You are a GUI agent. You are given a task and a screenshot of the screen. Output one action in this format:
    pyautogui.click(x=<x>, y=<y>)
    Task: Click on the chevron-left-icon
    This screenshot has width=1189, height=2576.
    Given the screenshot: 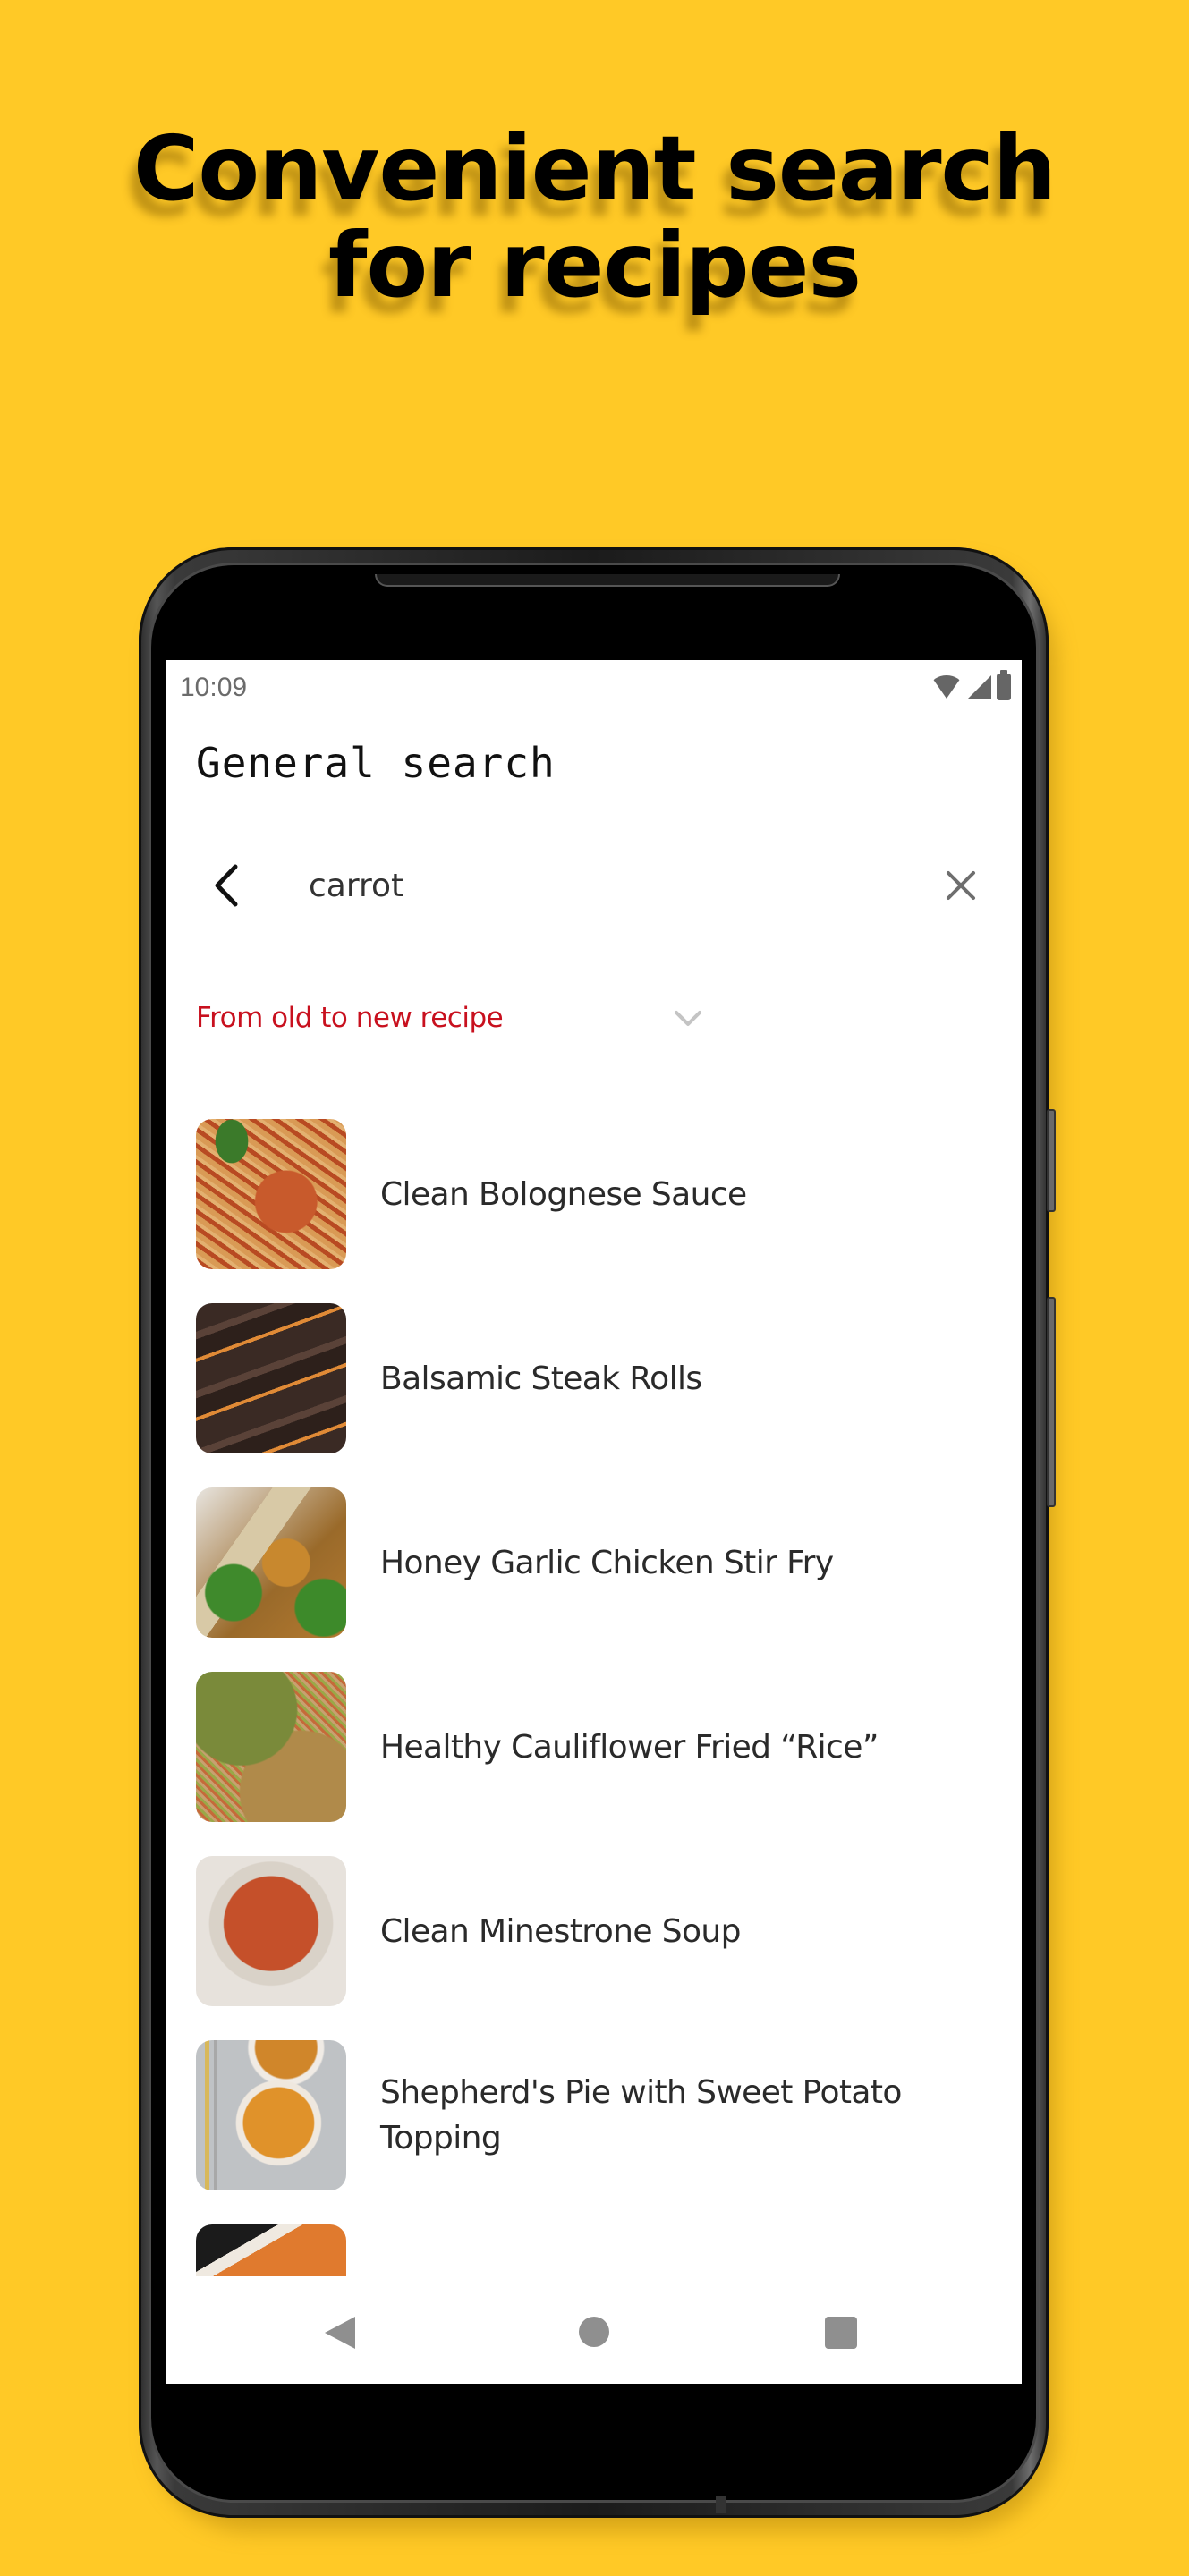 What is the action you would take?
    pyautogui.click(x=226, y=885)
    